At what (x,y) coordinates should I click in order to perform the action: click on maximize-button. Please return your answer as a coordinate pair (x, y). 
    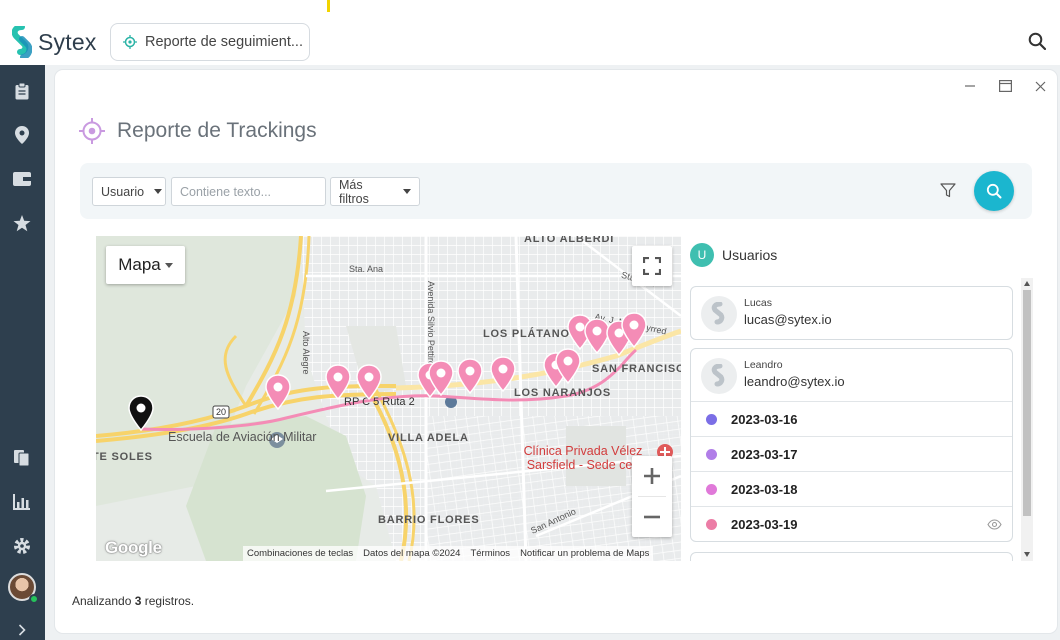
    Looking at the image, I should click on (1005, 86).